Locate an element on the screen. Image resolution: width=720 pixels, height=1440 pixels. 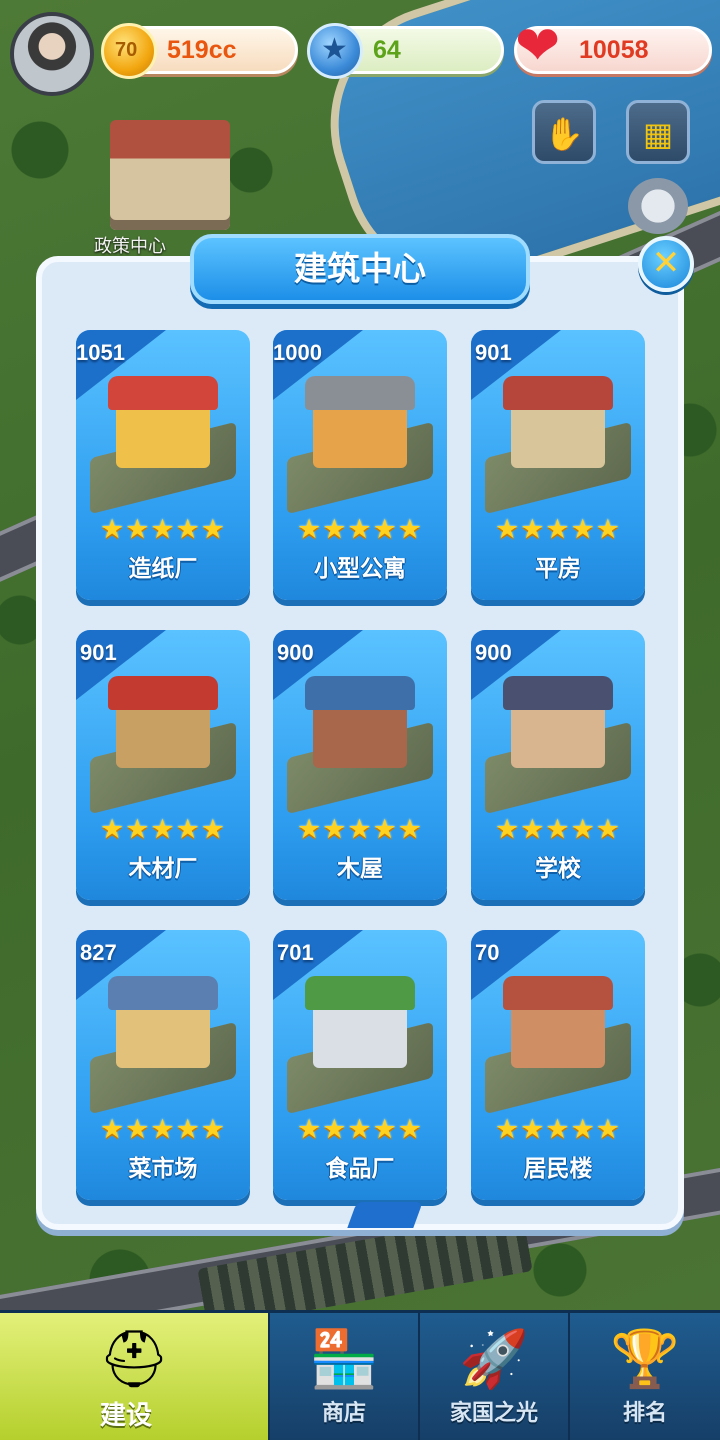
building-count: 827 is located at coordinates (98, 952).